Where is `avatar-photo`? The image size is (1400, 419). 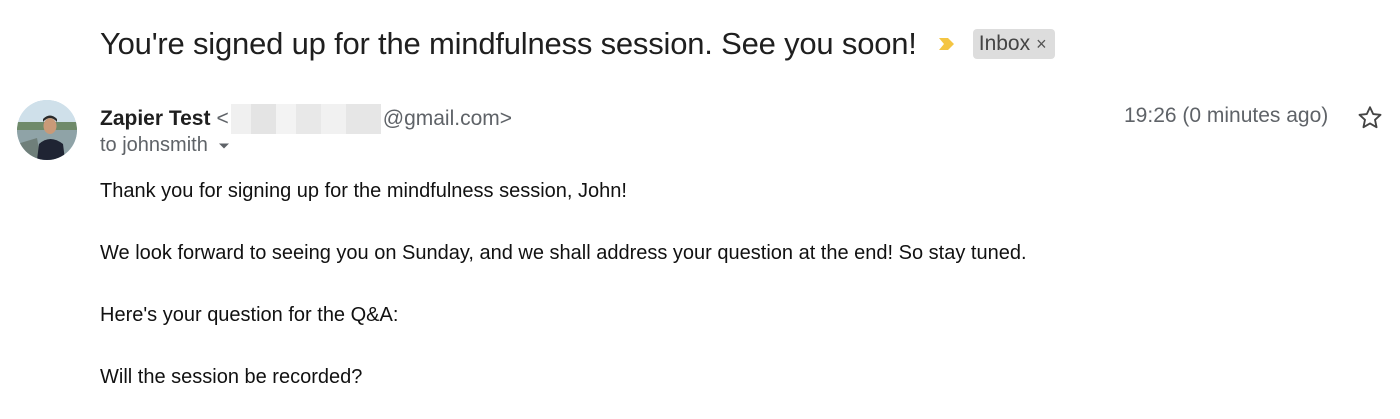 avatar-photo is located at coordinates (47, 130).